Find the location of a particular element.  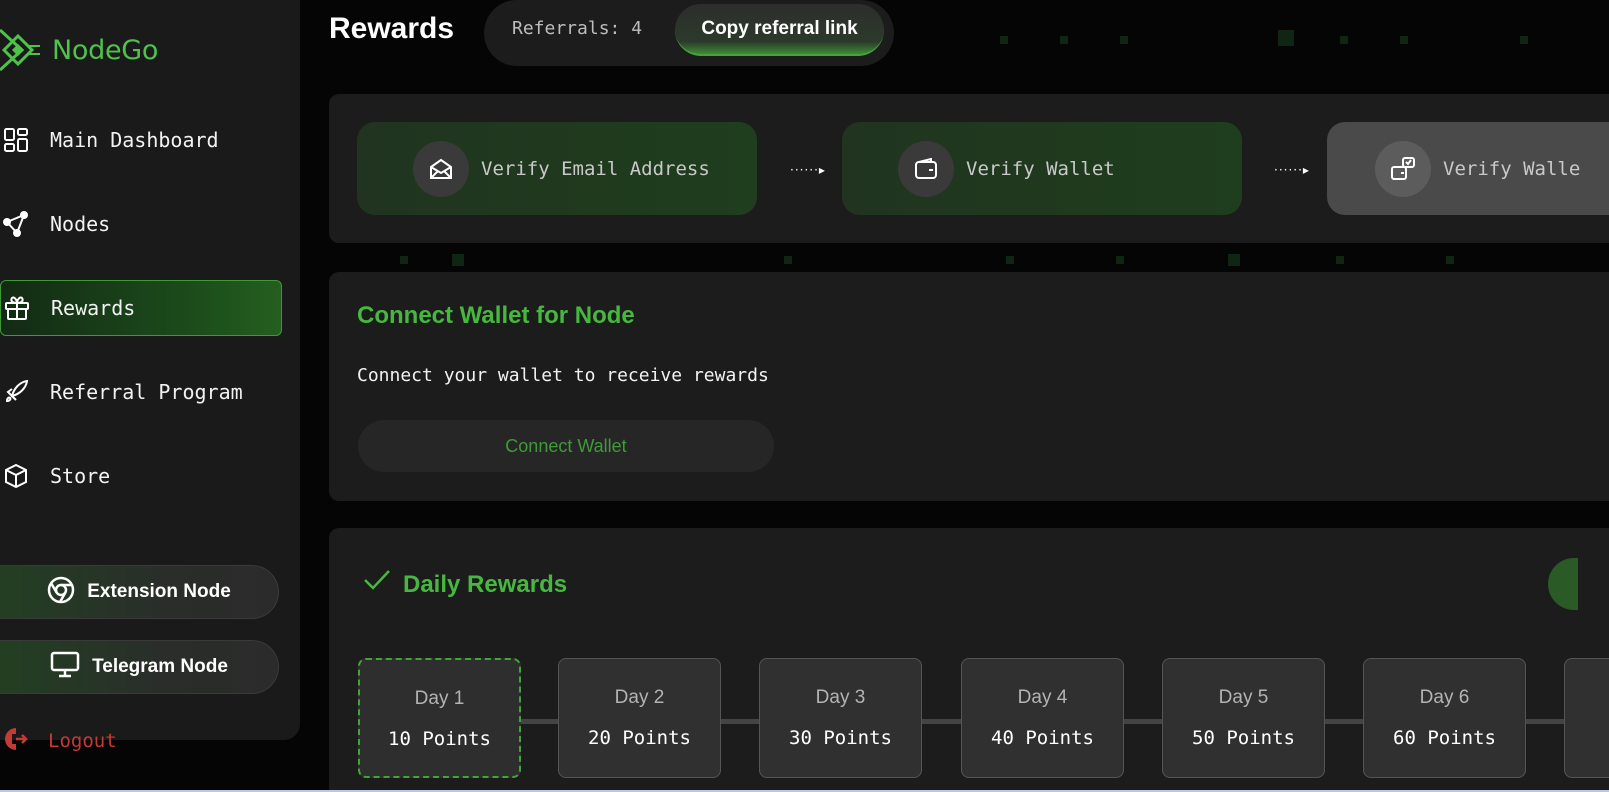

day-points: 50 Points is located at coordinates (1243, 738).